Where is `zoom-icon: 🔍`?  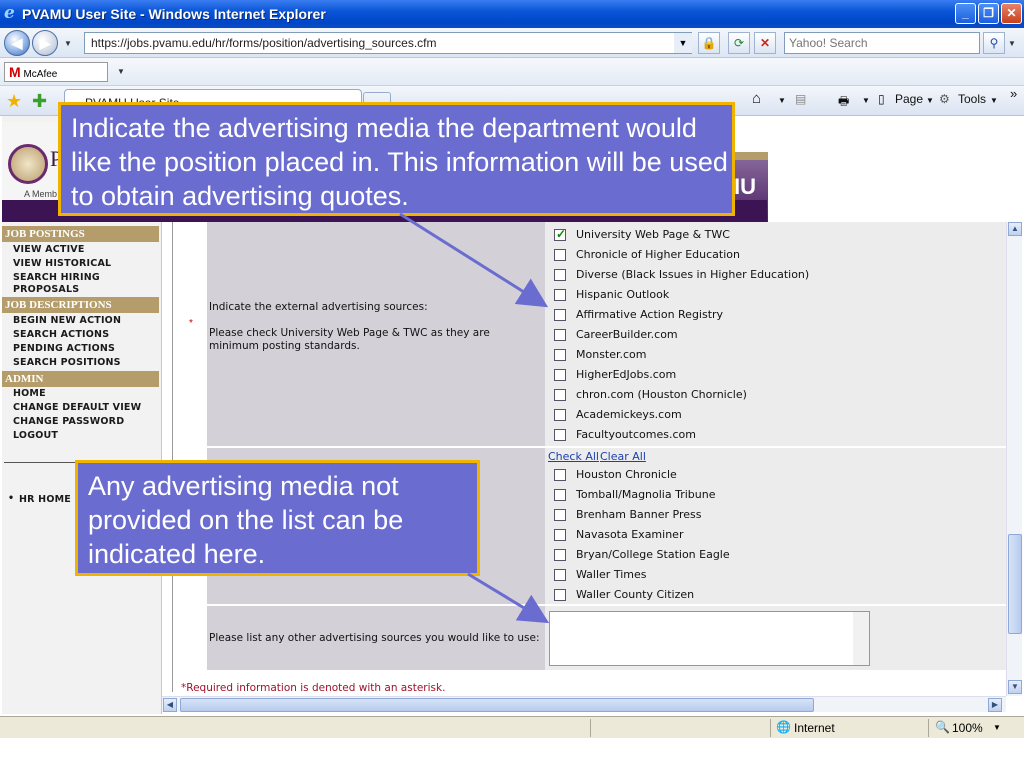
zoom-icon: 🔍 is located at coordinates (942, 727).